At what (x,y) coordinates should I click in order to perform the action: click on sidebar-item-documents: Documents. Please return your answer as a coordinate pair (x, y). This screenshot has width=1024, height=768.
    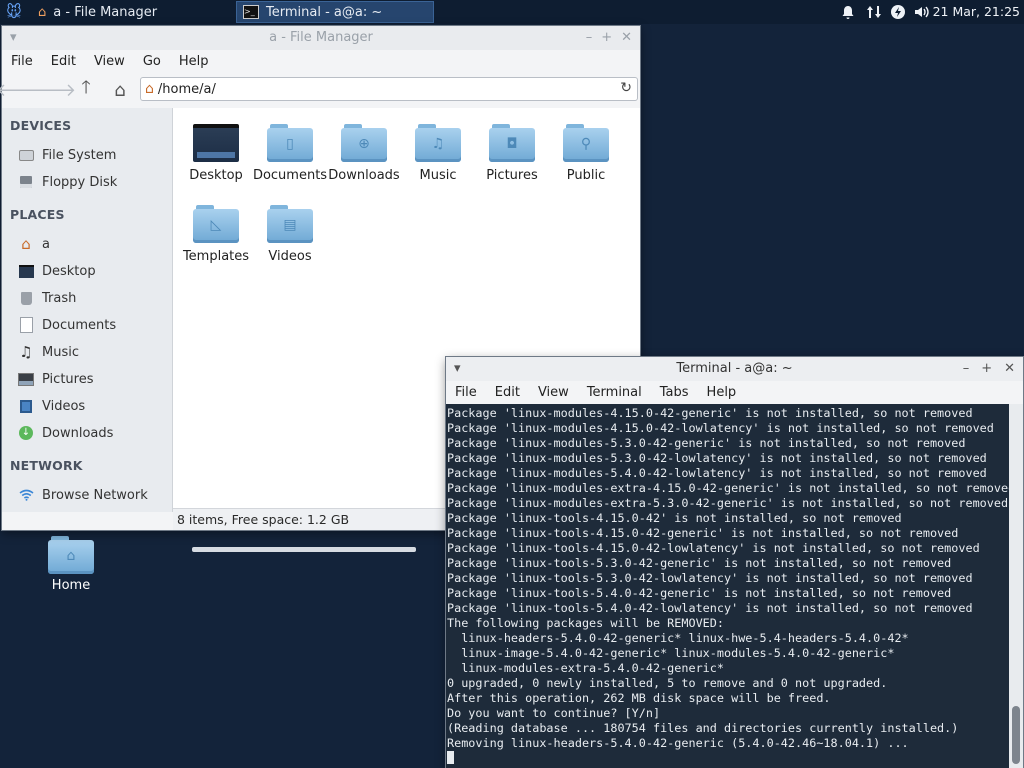
    Looking at the image, I should click on (67, 325).